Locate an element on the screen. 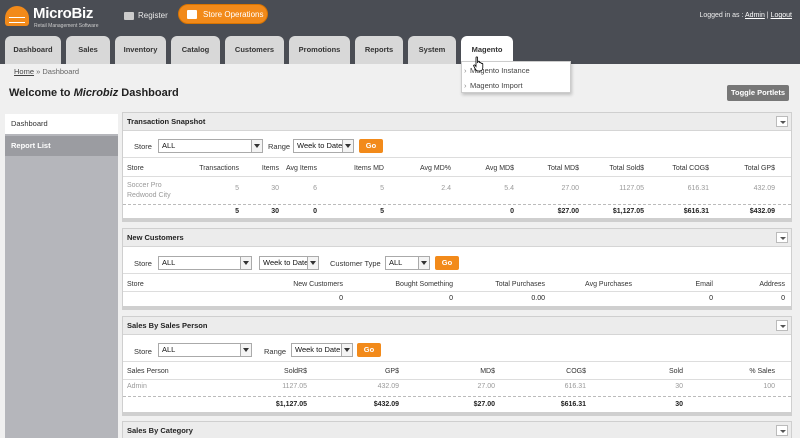 The image size is (800, 438). total-cell: 5 is located at coordinates (237, 211).